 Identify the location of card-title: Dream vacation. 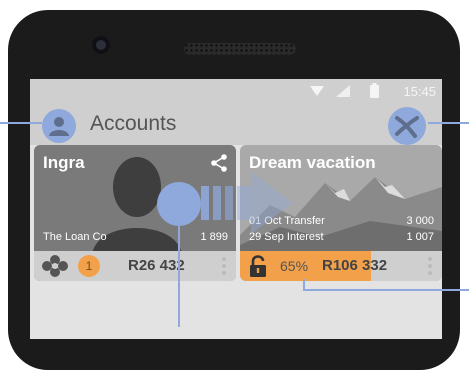
(312, 162).